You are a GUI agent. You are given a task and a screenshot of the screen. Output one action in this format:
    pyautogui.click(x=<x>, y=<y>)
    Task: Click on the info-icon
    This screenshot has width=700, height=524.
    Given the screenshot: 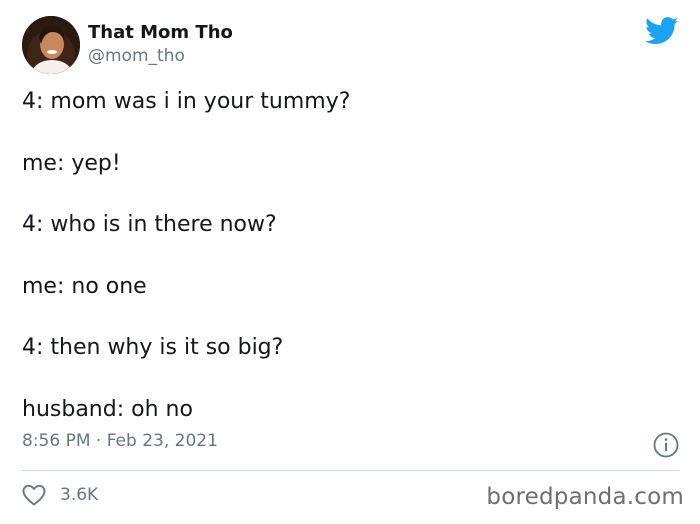 What is the action you would take?
    pyautogui.click(x=666, y=445)
    